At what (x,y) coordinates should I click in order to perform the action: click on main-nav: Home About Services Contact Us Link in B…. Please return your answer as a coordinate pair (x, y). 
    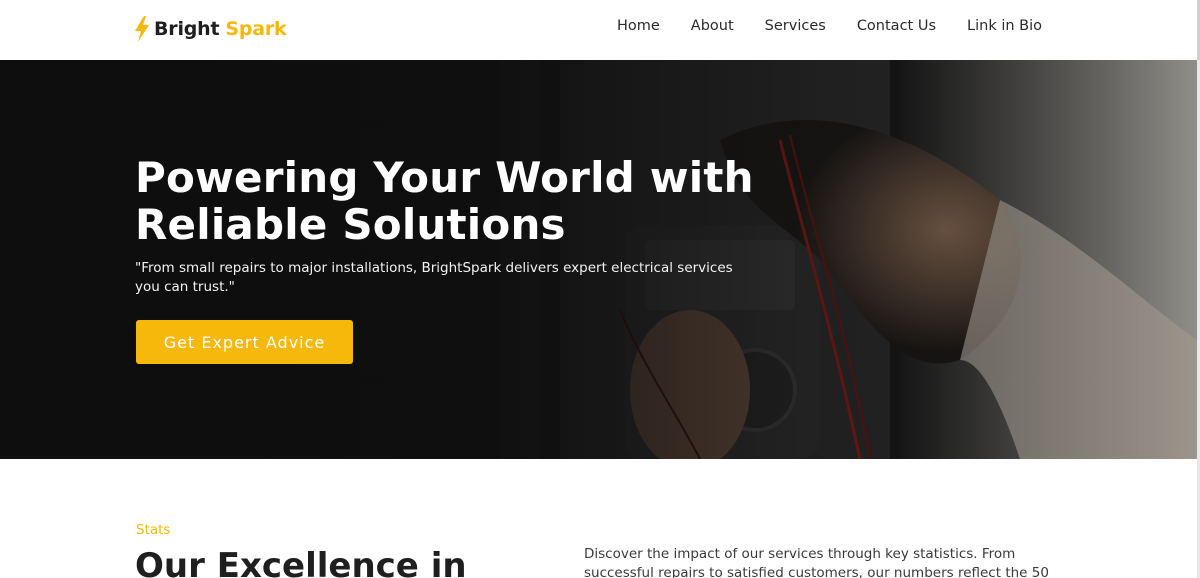
    Looking at the image, I should click on (814, 26).